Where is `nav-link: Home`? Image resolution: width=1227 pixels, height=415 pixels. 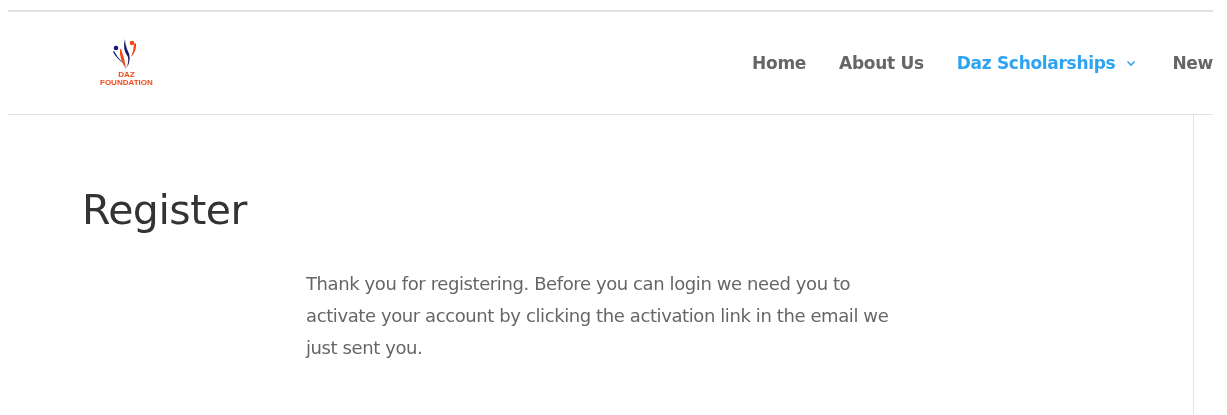 nav-link: Home is located at coordinates (779, 63).